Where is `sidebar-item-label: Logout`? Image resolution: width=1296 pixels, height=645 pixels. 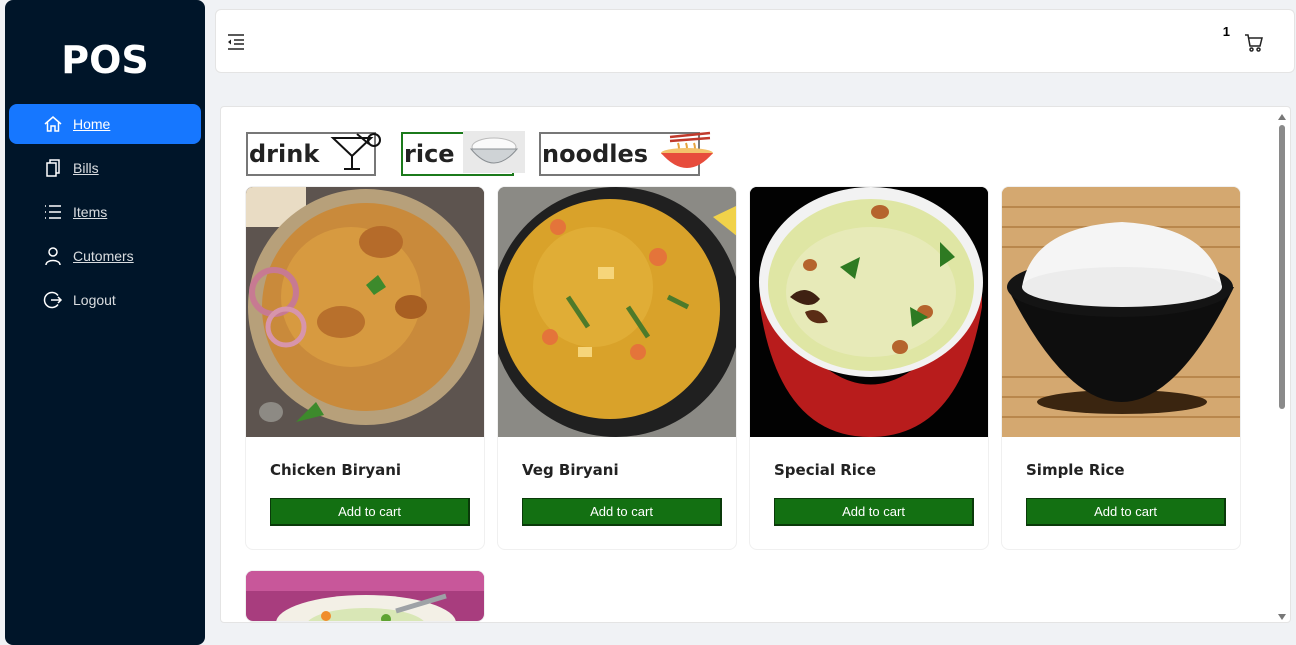 sidebar-item-label: Logout is located at coordinates (94, 300).